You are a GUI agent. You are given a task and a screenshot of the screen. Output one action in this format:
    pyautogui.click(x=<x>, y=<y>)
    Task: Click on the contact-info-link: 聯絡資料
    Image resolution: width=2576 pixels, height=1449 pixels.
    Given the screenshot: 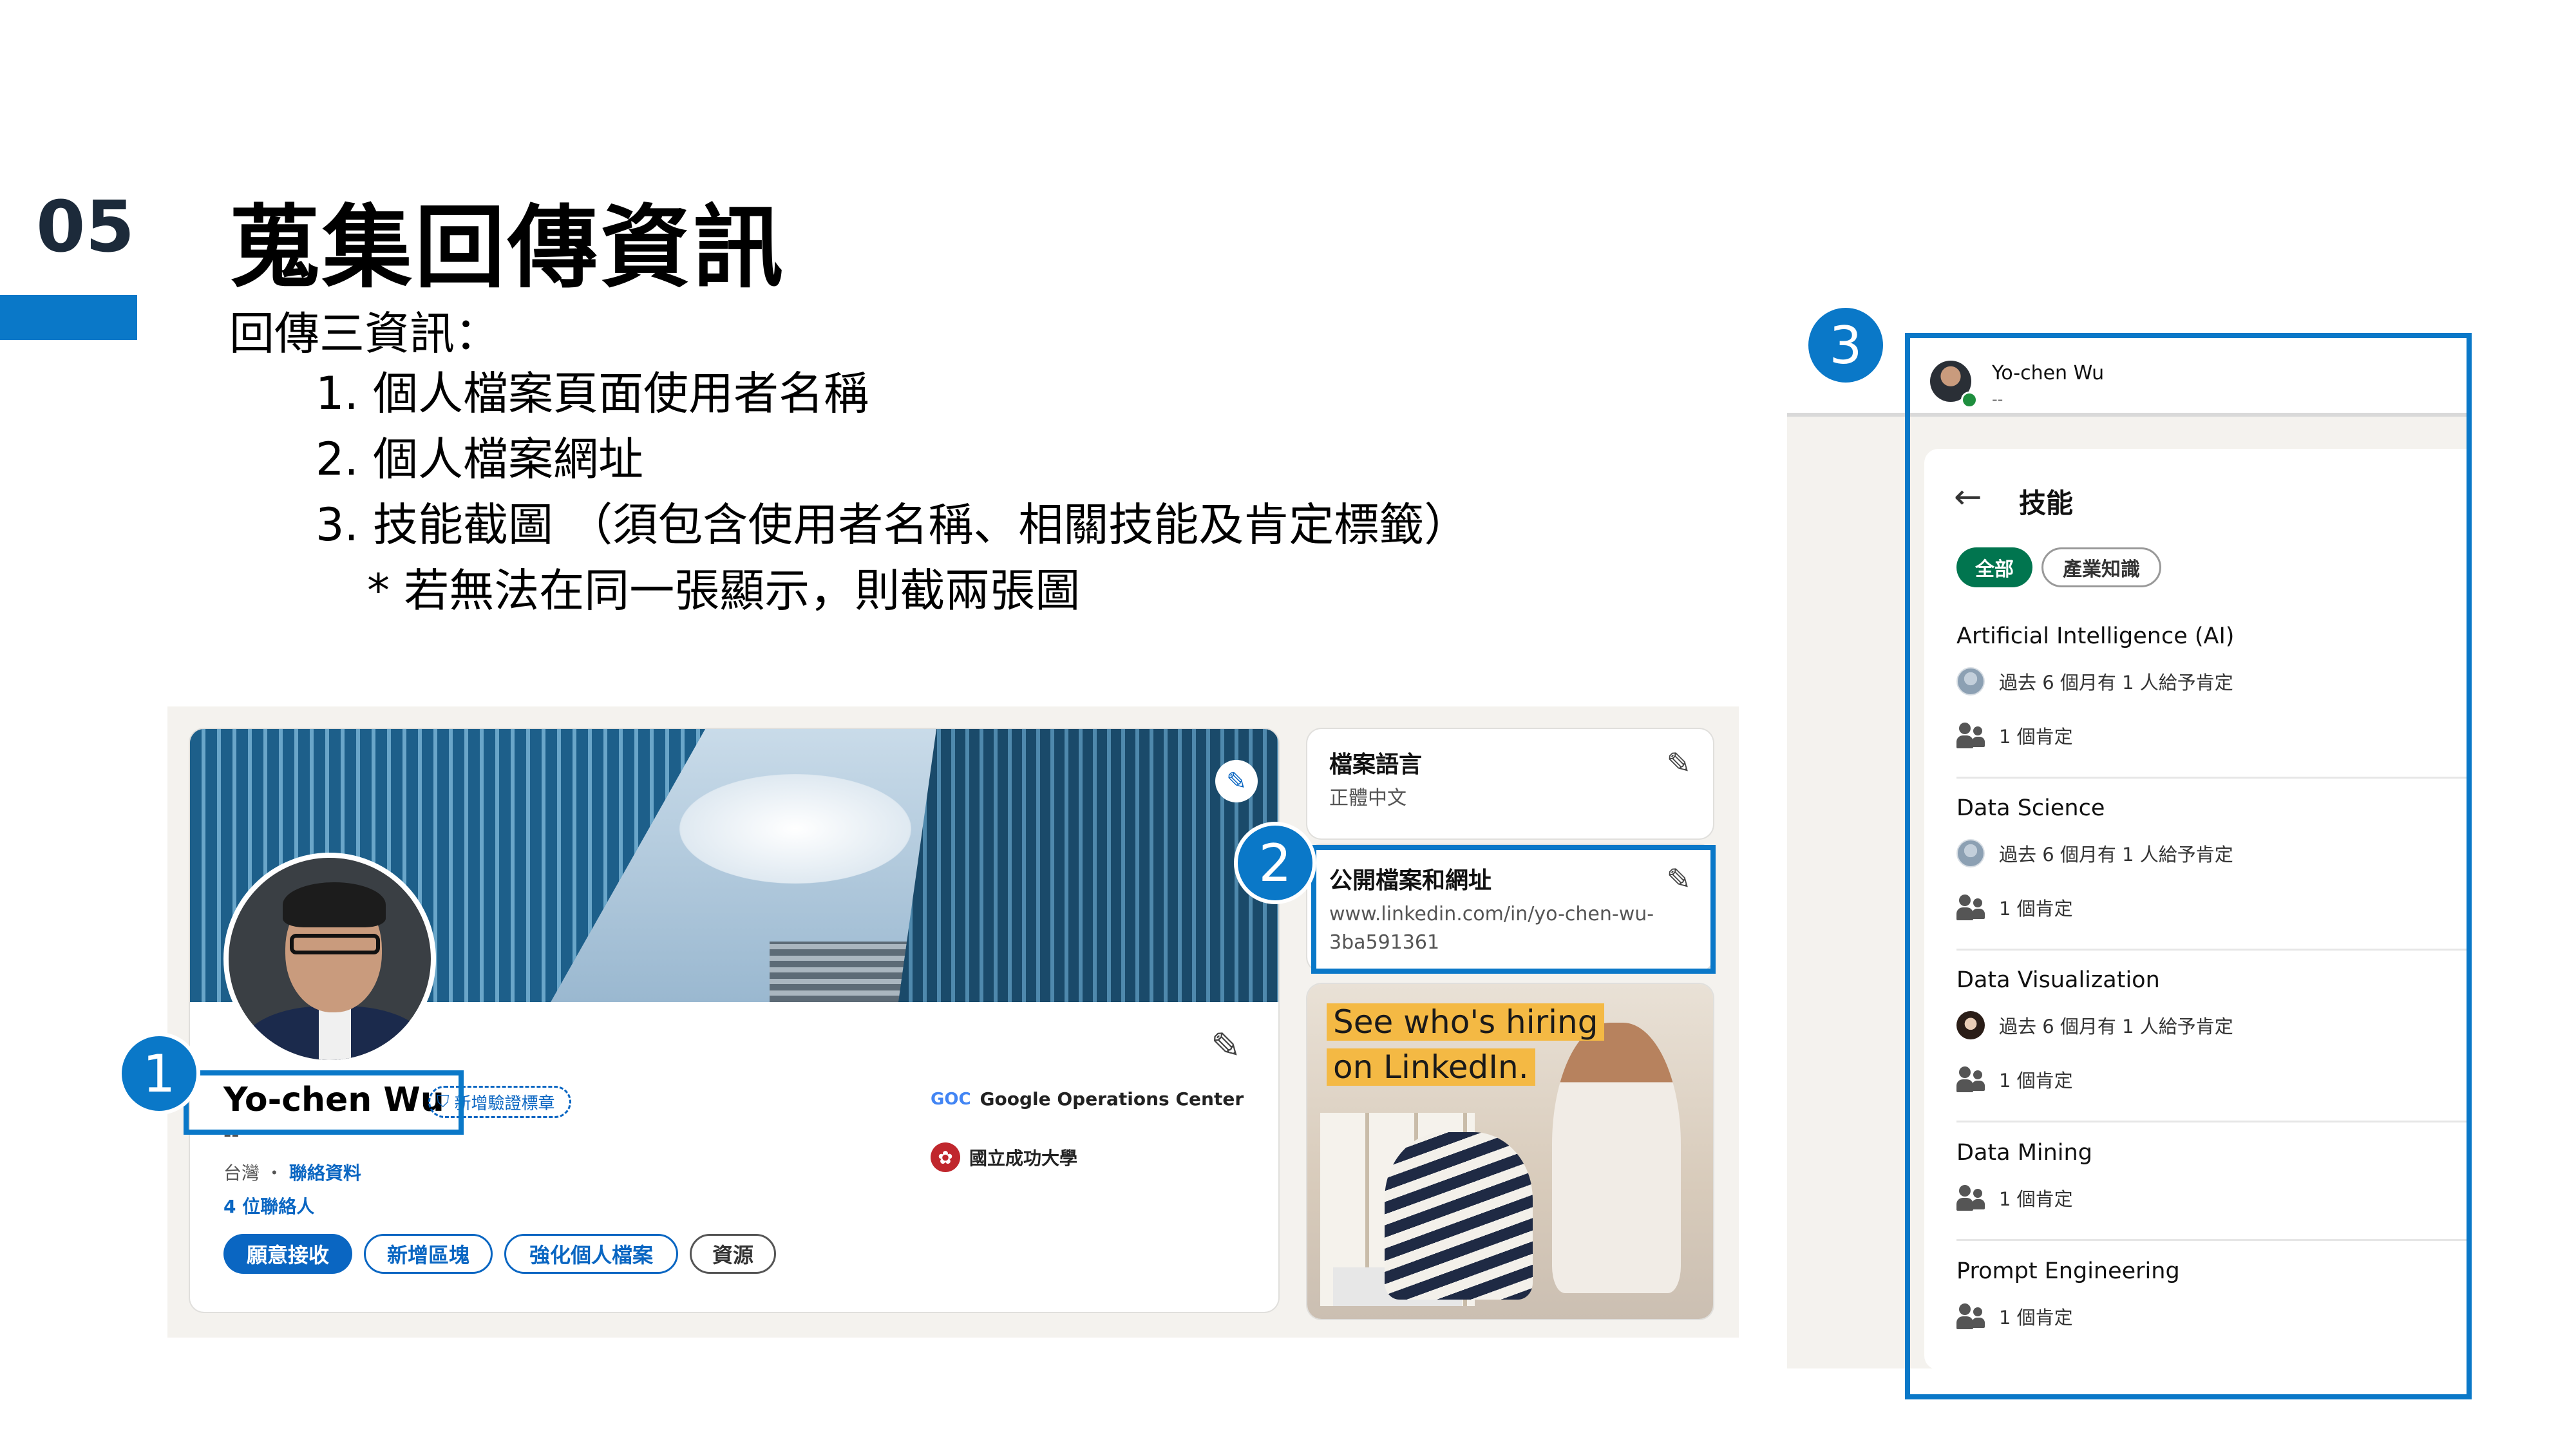 What is the action you would take?
    pyautogui.click(x=325, y=1173)
    